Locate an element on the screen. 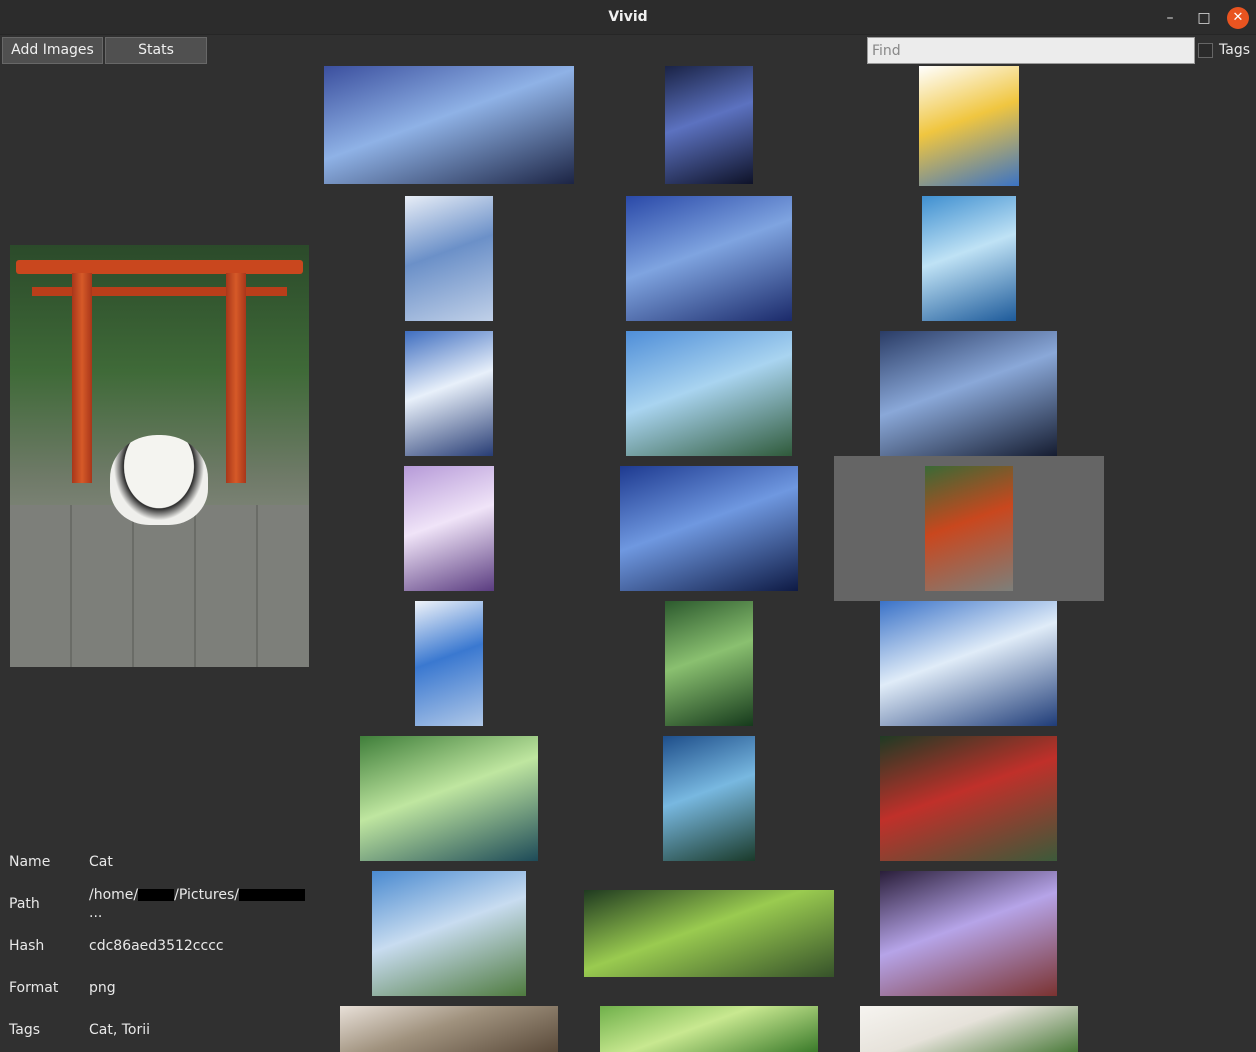  stats-button: Stats is located at coordinates (156, 50).